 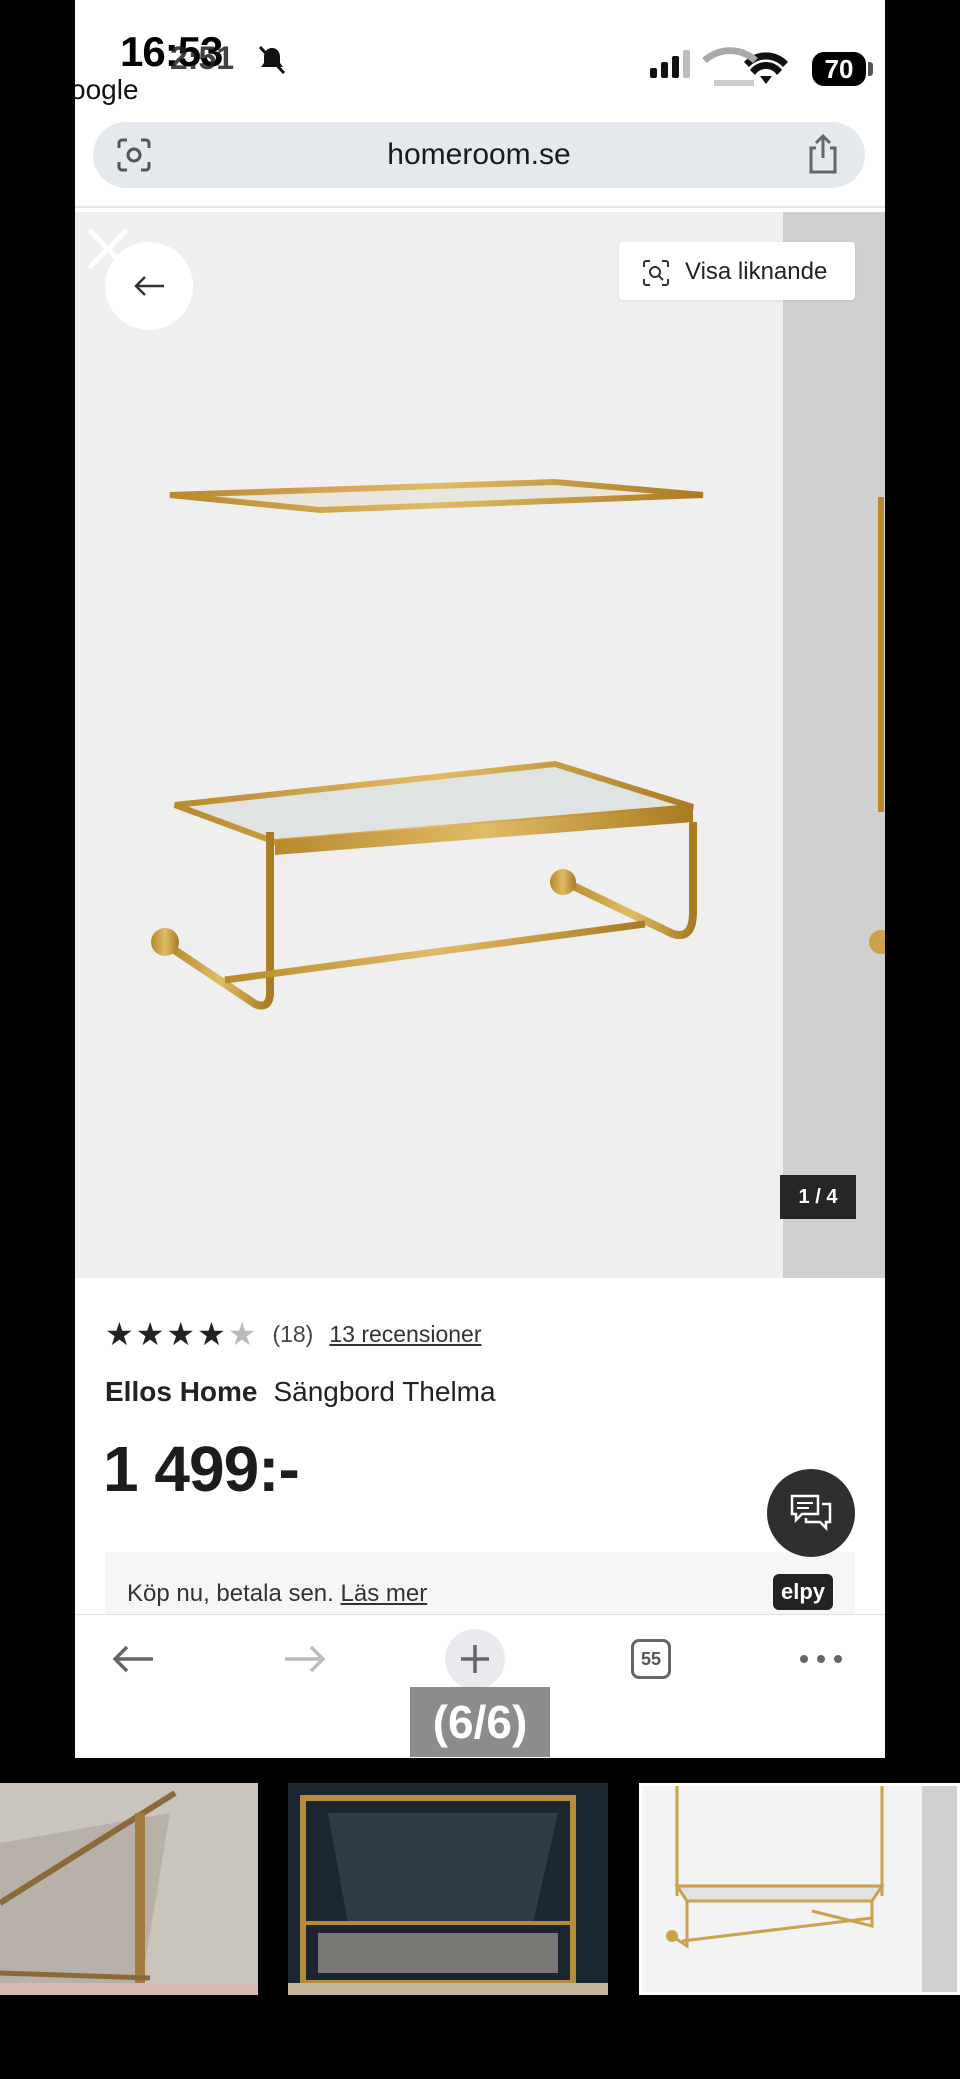 I want to click on next-image-preview, so click(x=834, y=745).